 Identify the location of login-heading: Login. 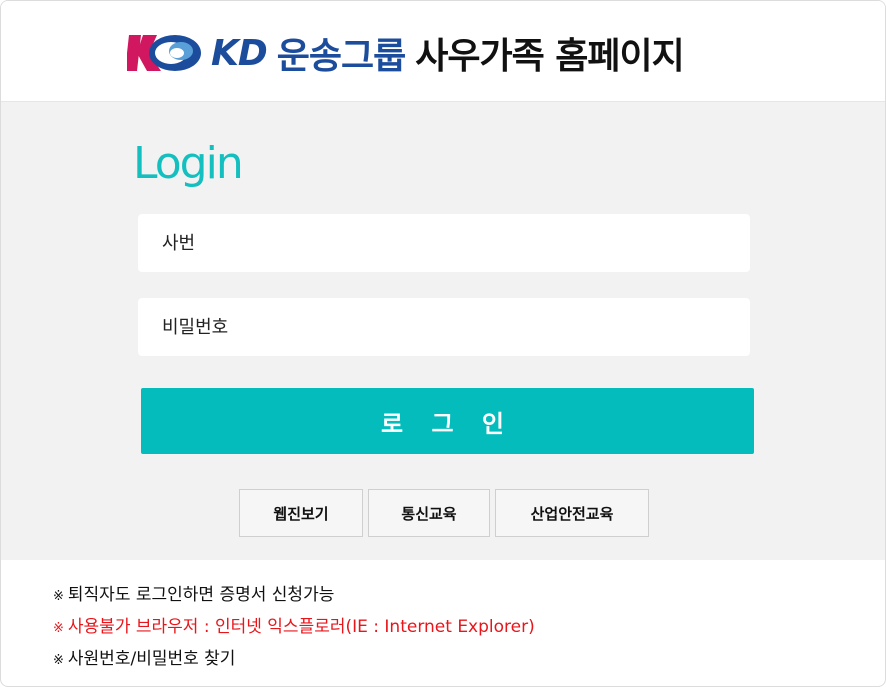
(188, 163).